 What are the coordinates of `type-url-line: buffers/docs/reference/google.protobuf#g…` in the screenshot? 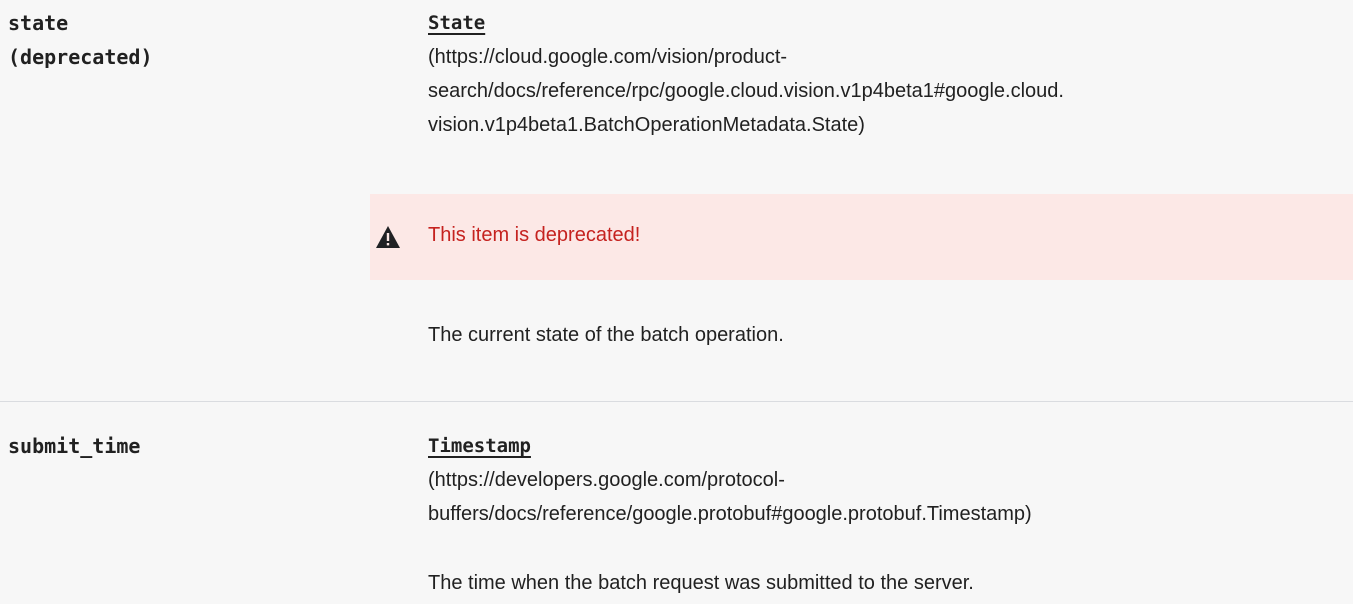 It's located at (730, 514).